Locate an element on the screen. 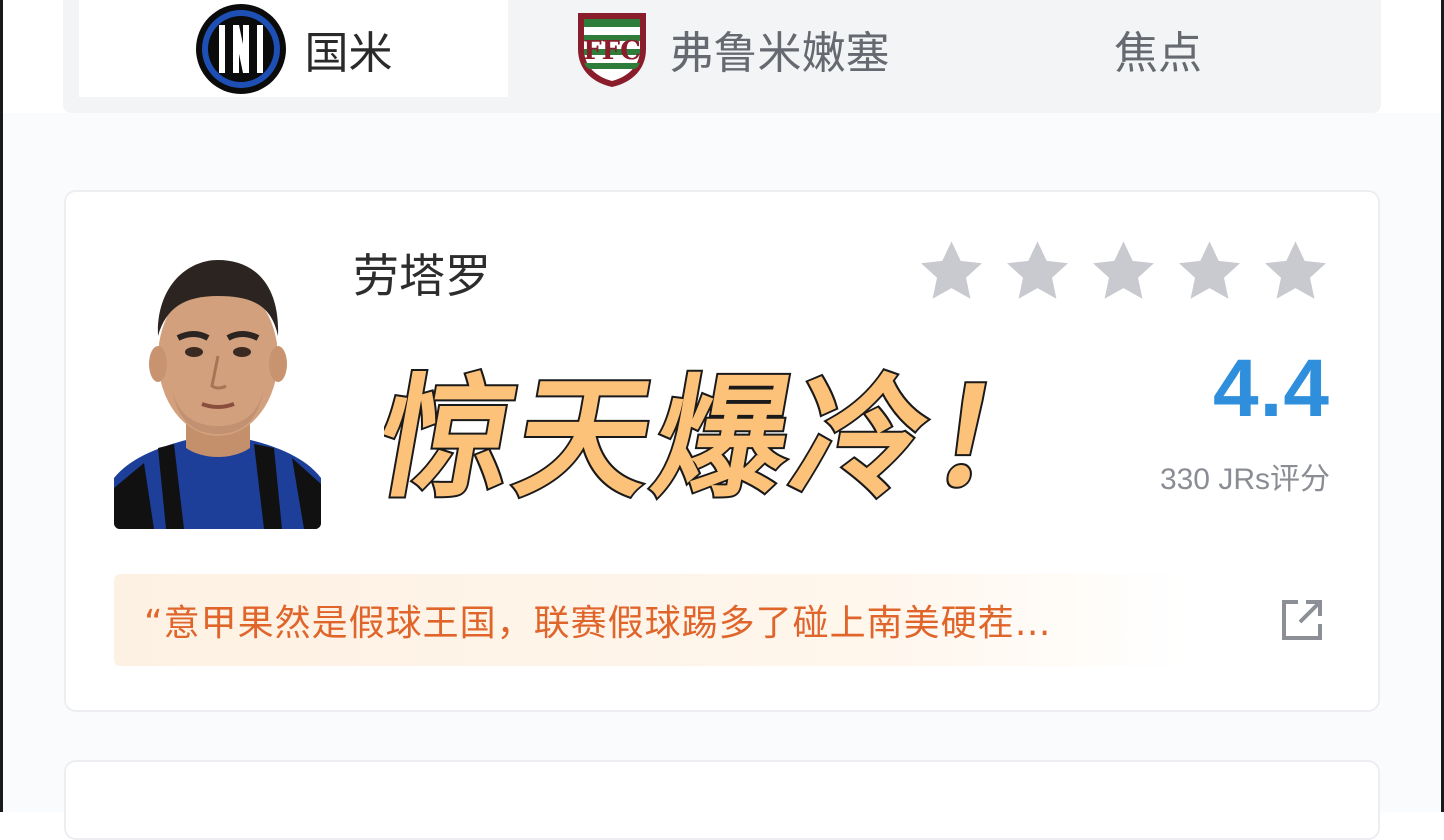 This screenshot has width=1444, height=840. player-photo is located at coordinates (217, 388).